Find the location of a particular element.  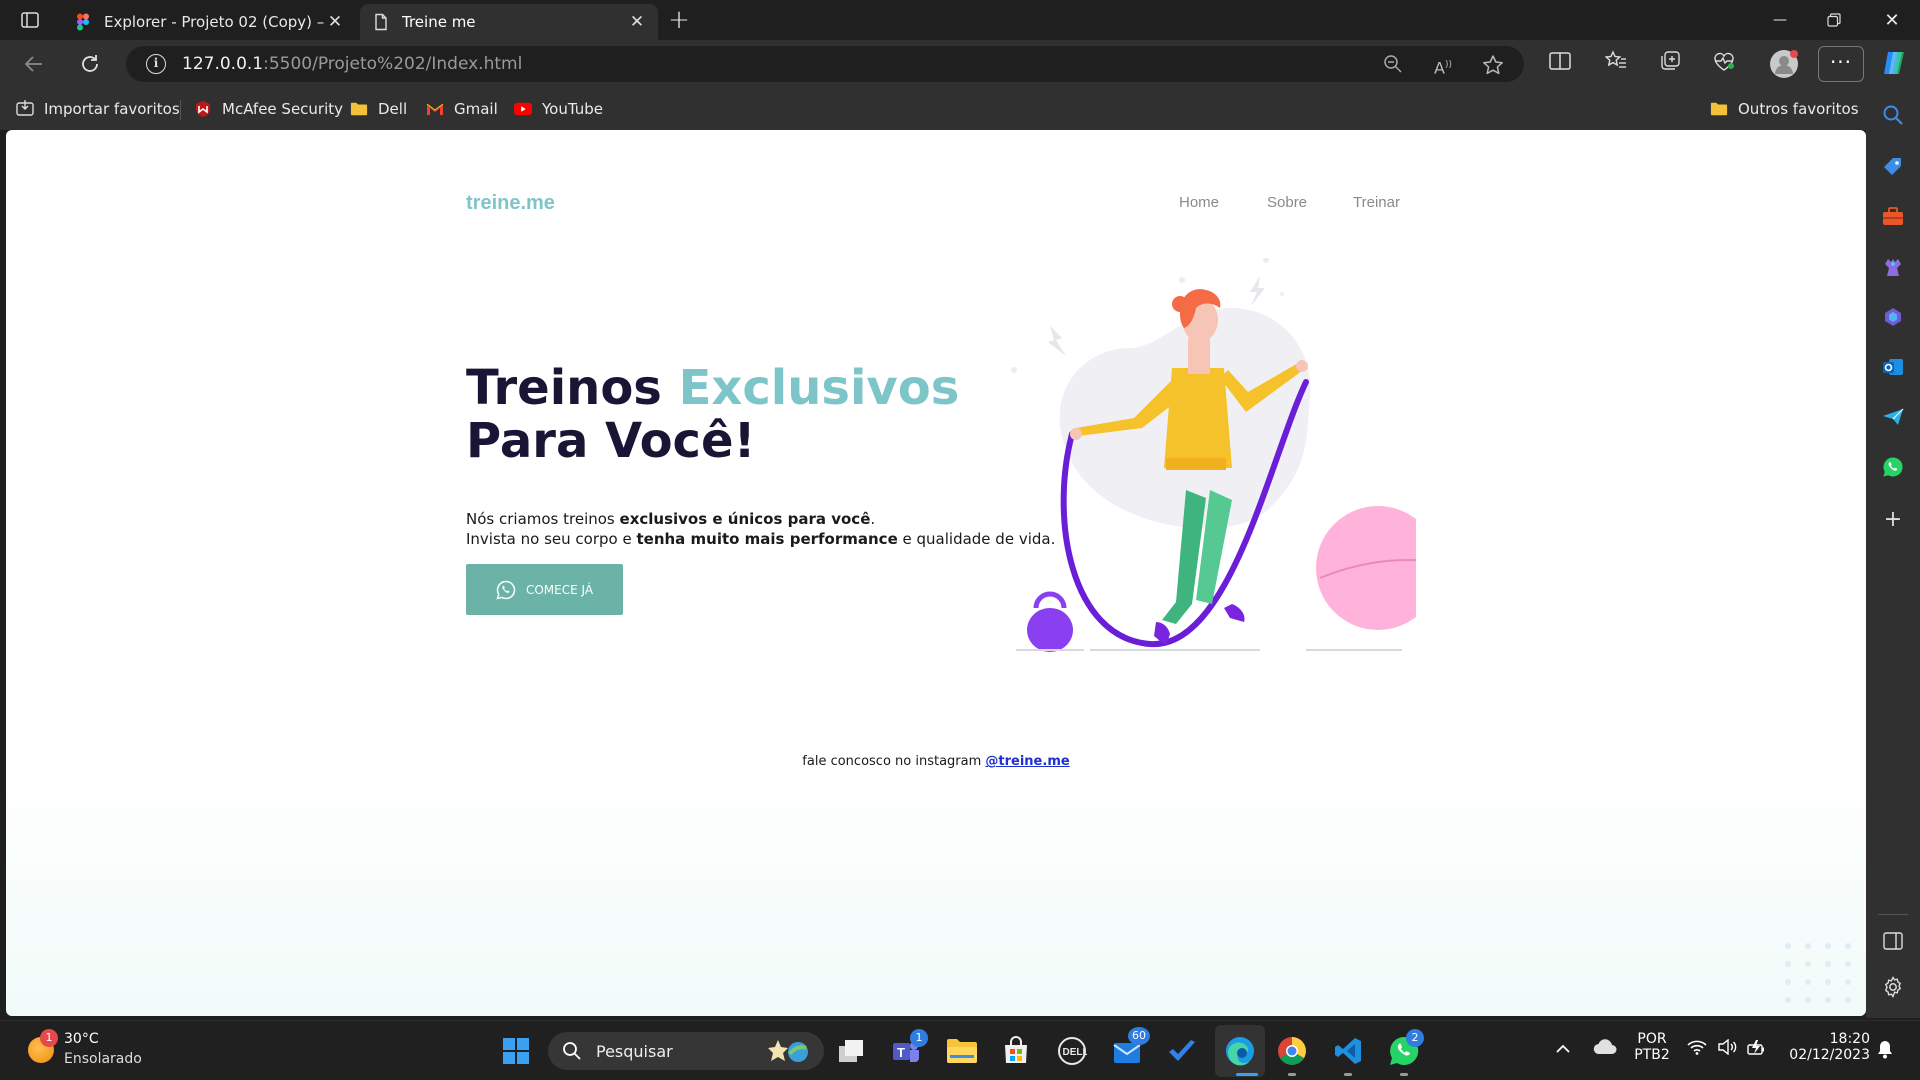

shopping-tag-icon is located at coordinates (1893, 167).